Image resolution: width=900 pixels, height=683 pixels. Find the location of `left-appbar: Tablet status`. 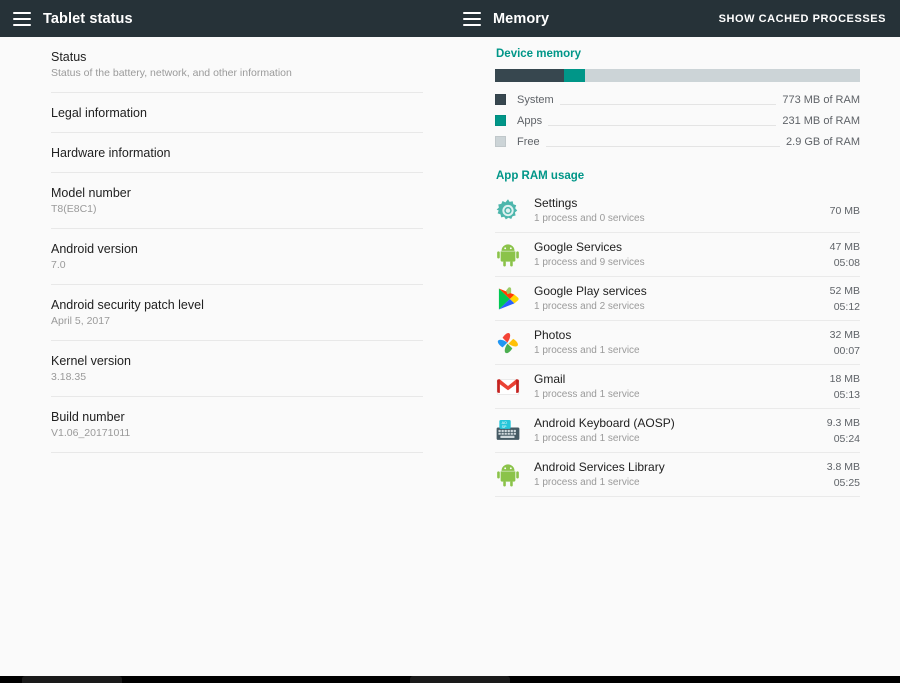

left-appbar: Tablet status is located at coordinates (225, 18).